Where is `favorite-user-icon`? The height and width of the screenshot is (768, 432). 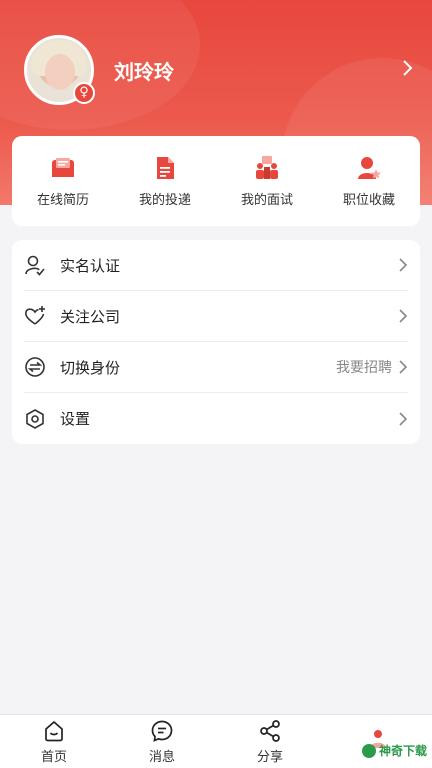
favorite-user-icon is located at coordinates (369, 167).